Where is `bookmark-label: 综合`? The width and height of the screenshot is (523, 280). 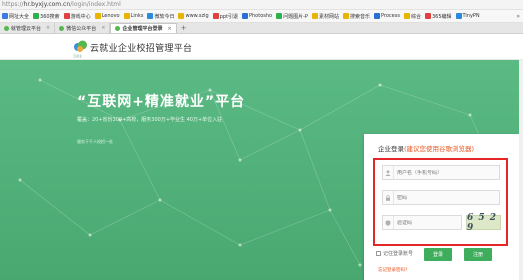 bookmark-label: 综合 is located at coordinates (415, 16).